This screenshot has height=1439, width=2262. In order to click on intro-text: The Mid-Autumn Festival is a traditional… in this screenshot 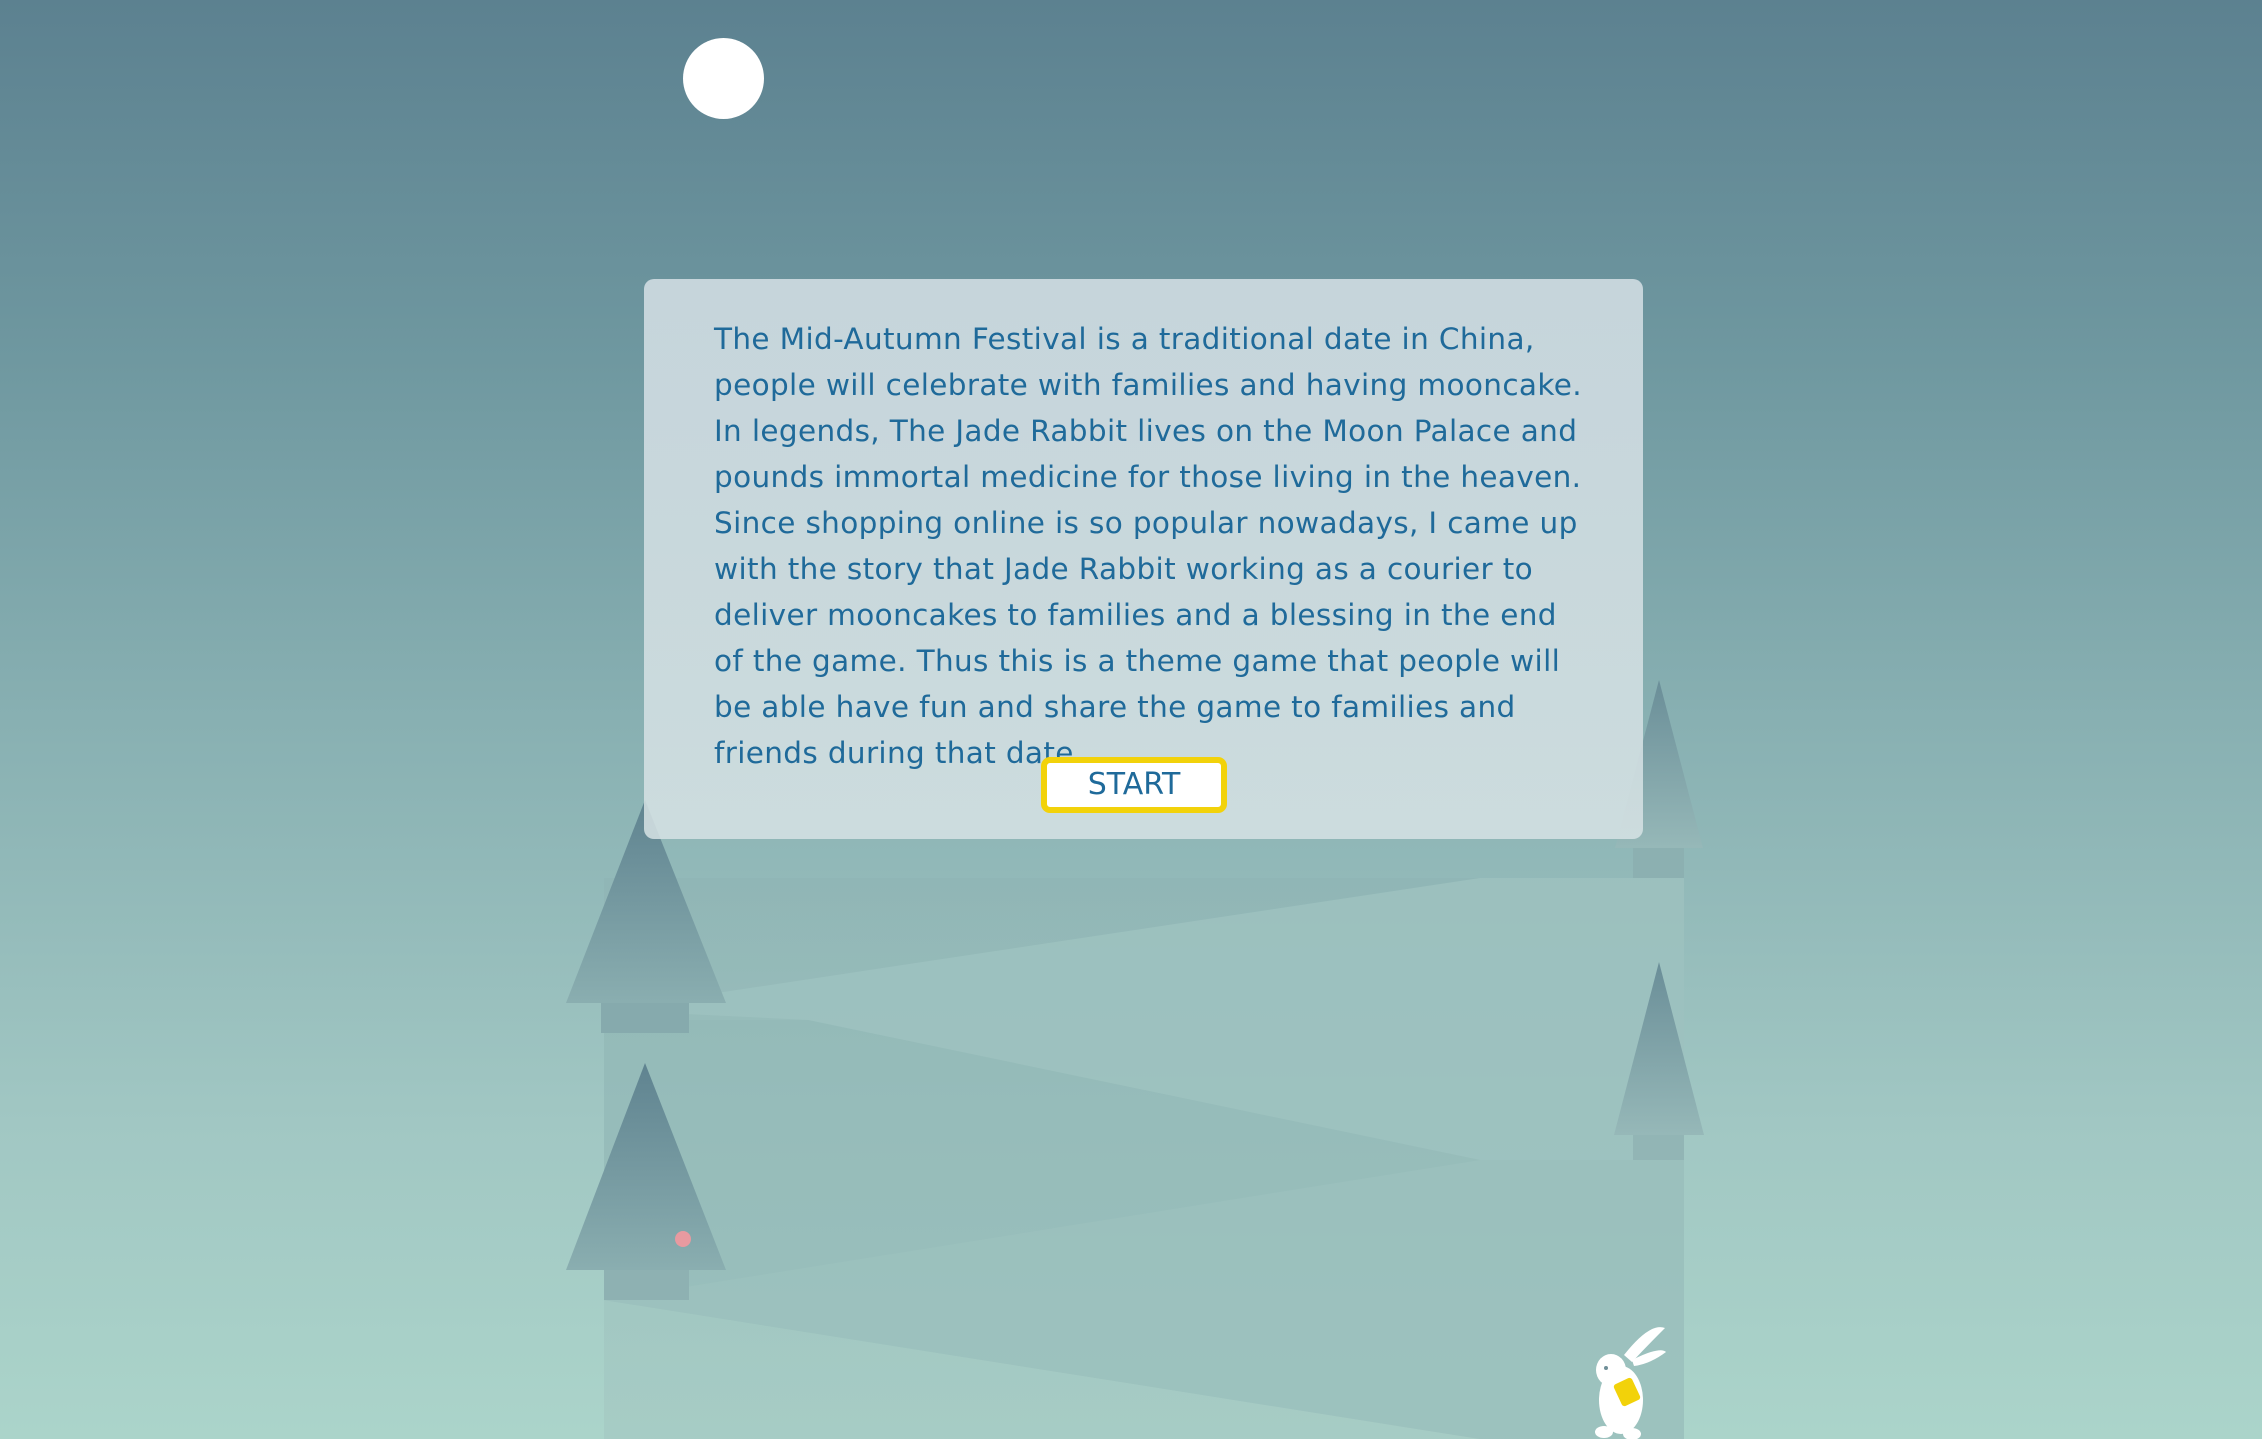, I will do `click(1148, 546)`.